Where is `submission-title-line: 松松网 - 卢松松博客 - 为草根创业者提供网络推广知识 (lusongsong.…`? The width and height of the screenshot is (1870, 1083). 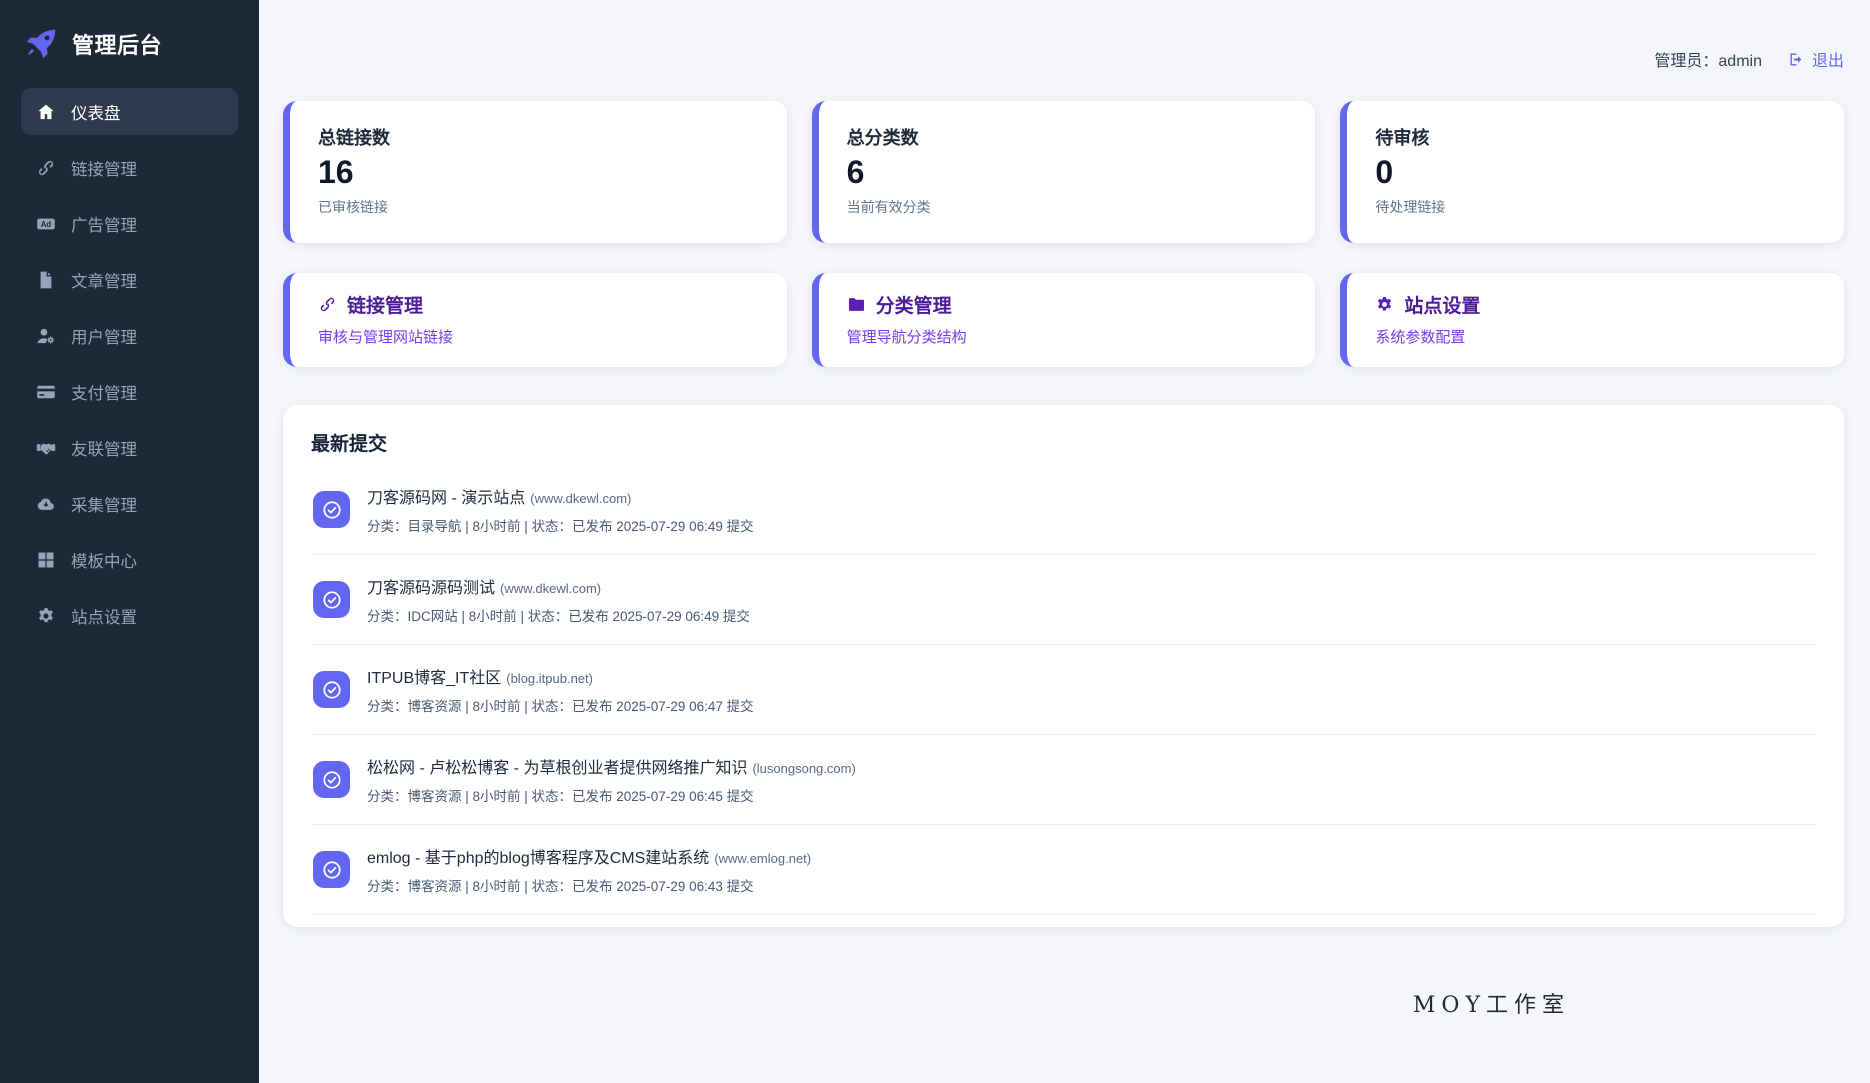 submission-title-line: 松松网 - 卢松松博客 - 为草根创业者提供网络推广知识 (lusongsong.… is located at coordinates (611, 766).